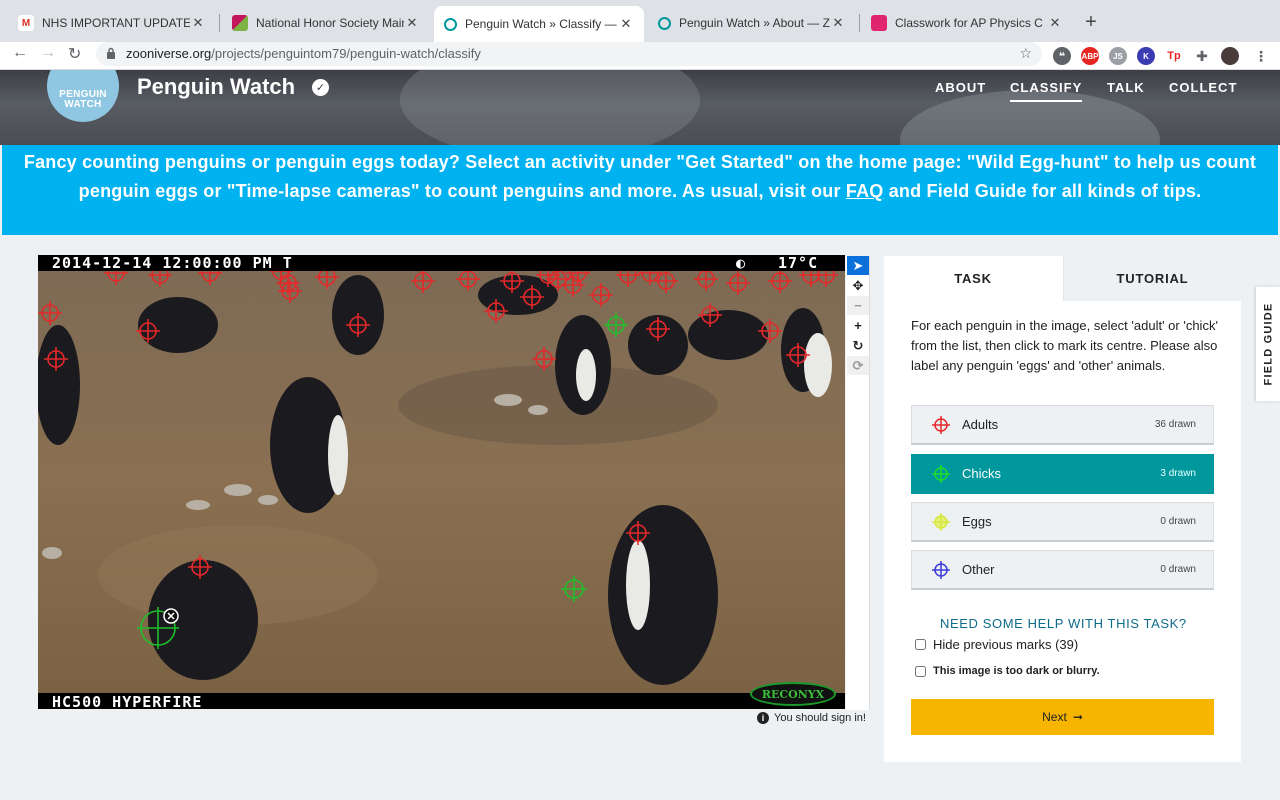  What do you see at coordinates (1006, 644) in the screenshot?
I see `hide-marks-label: Hide previous marks (39)` at bounding box center [1006, 644].